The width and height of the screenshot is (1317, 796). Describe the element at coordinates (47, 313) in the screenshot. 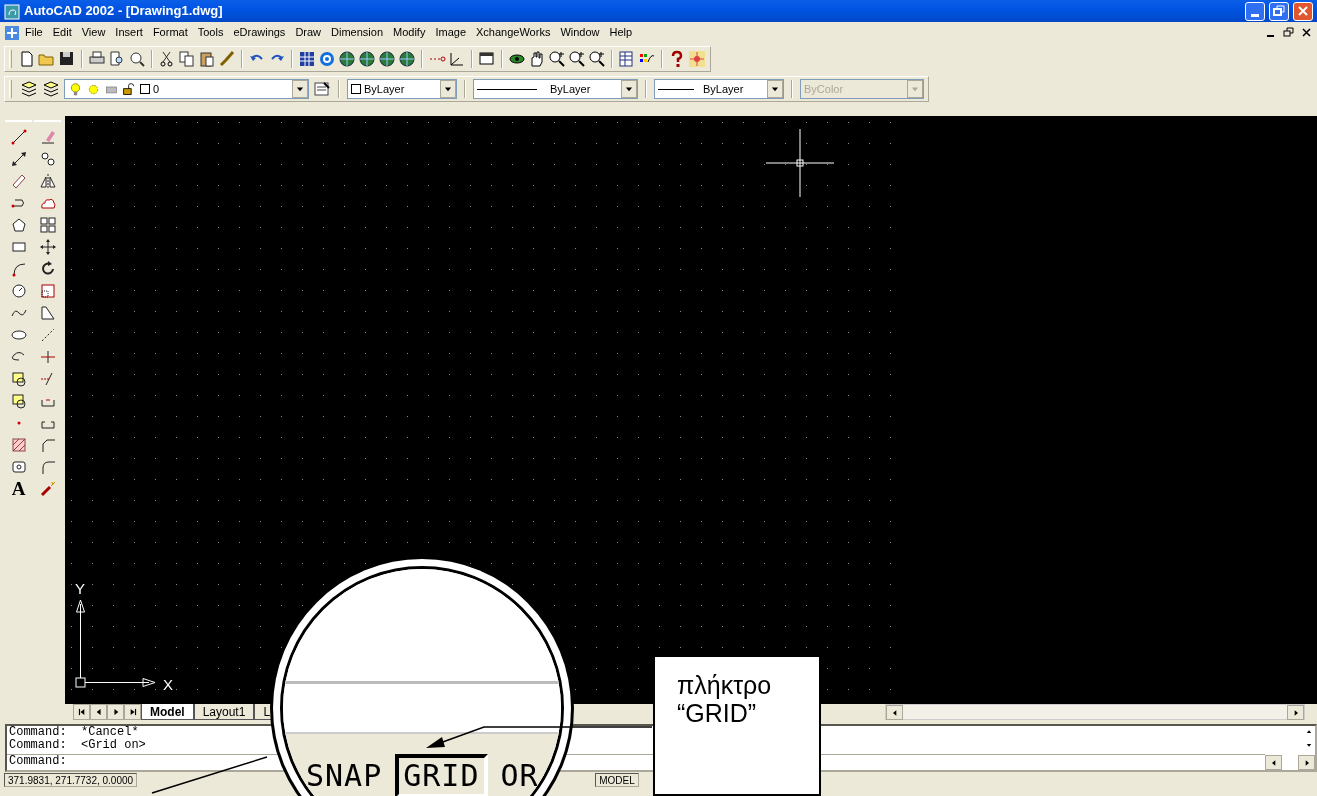

I see `stretch-icon` at that location.